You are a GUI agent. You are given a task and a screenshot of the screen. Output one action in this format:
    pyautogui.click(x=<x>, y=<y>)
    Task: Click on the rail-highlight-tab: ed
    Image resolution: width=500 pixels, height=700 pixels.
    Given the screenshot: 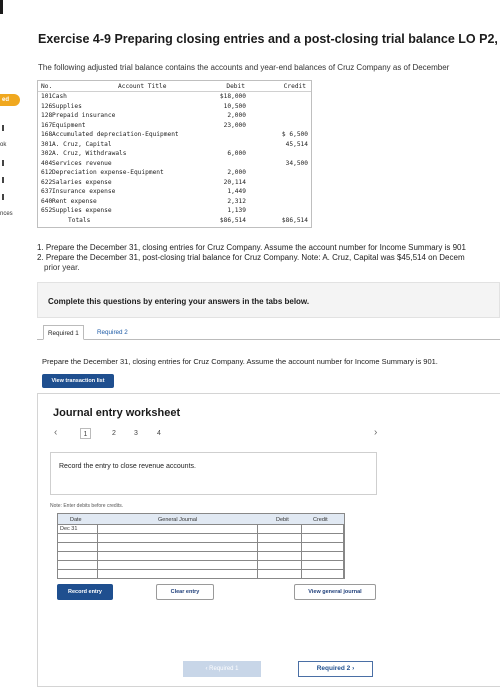 What is the action you would take?
    pyautogui.click(x=10, y=100)
    